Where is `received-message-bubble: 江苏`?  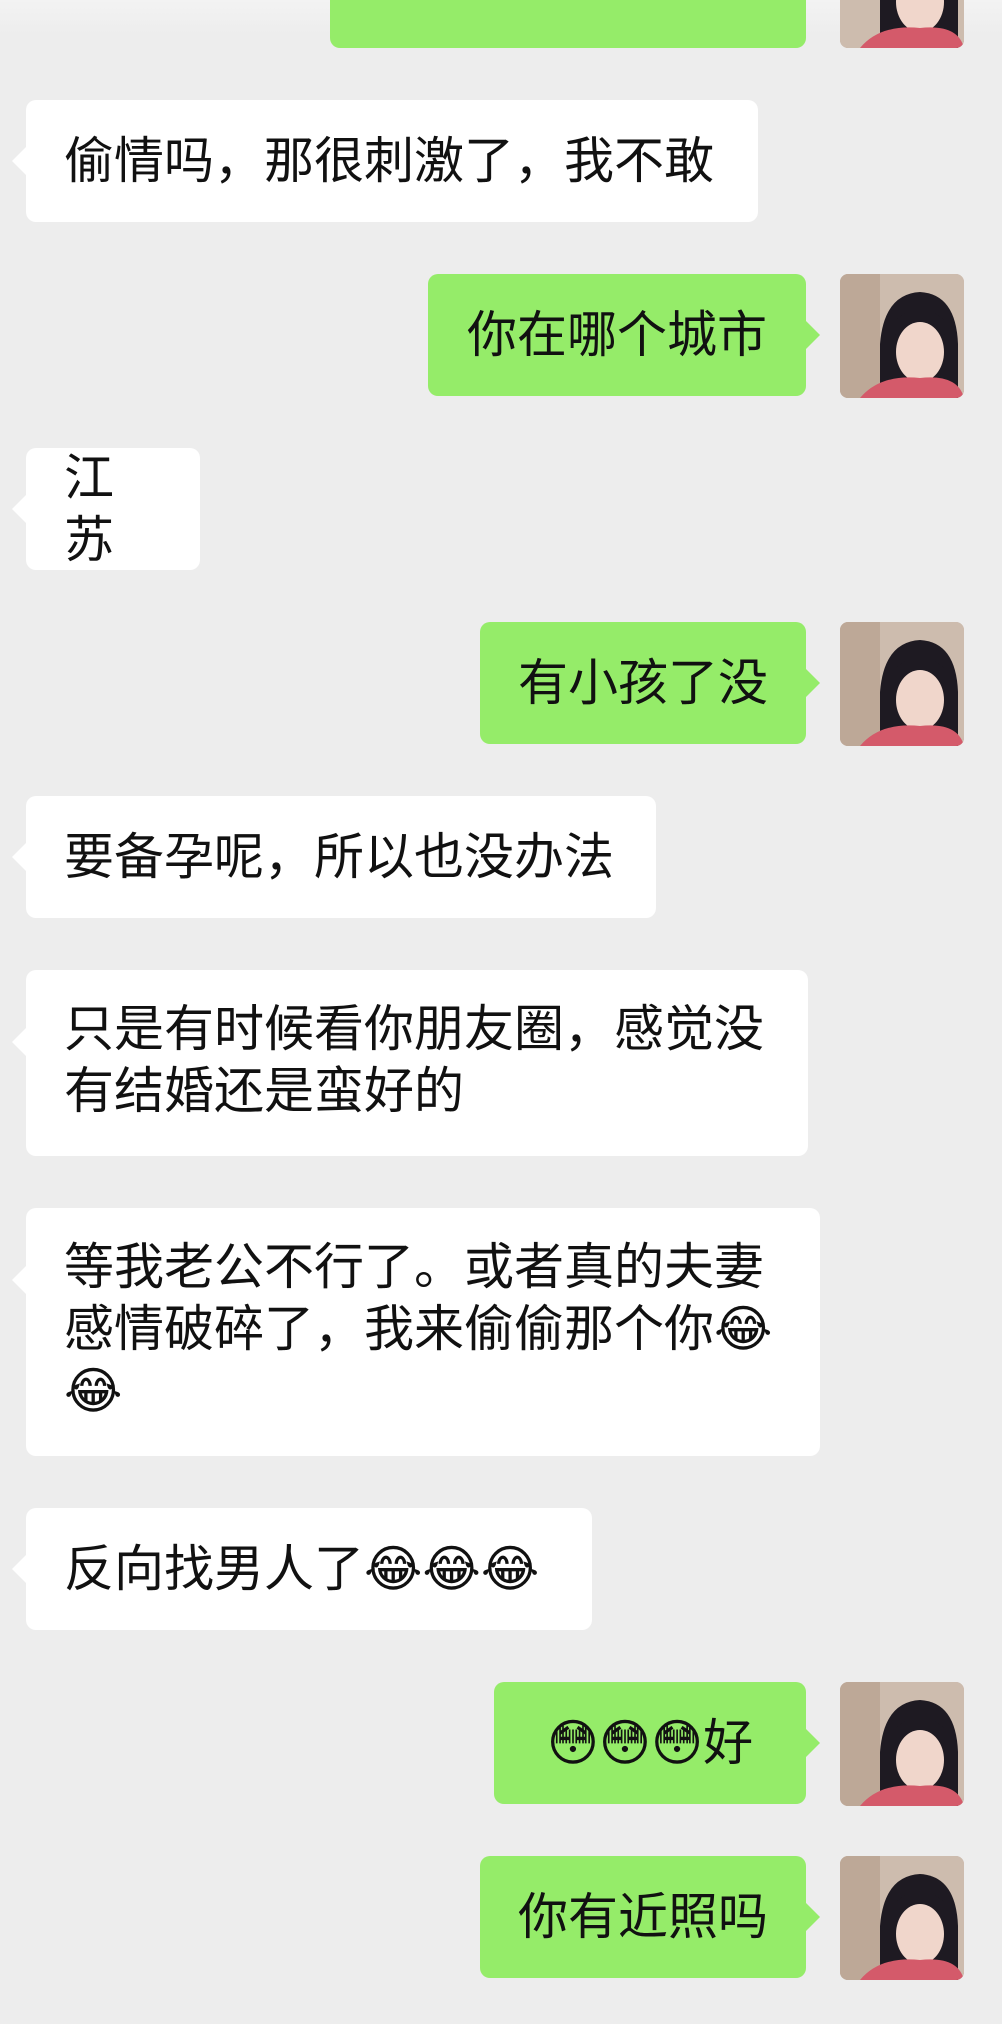
received-message-bubble: 江苏 is located at coordinates (106, 509).